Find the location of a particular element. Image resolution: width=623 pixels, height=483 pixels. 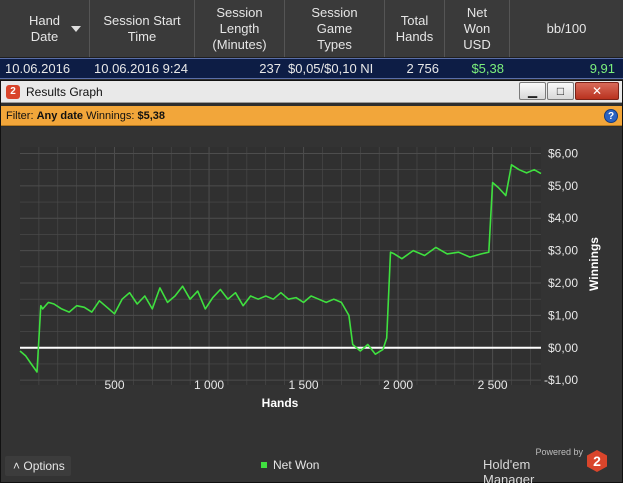

brand-name: Hold'em Manager is located at coordinates (509, 470).